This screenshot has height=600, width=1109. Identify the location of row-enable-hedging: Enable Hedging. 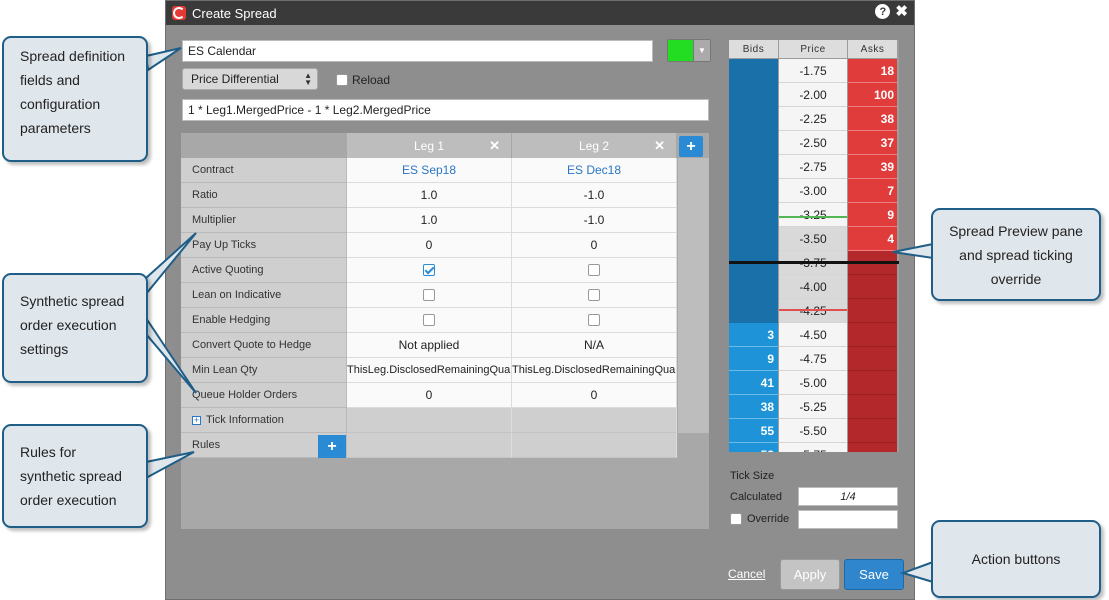
(429, 320).